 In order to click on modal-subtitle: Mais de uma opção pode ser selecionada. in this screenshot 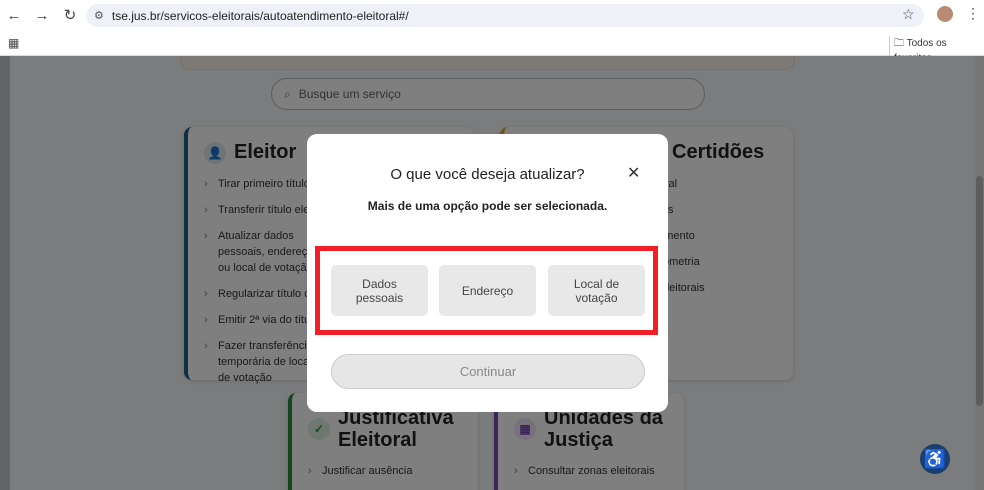, I will do `click(487, 206)`.